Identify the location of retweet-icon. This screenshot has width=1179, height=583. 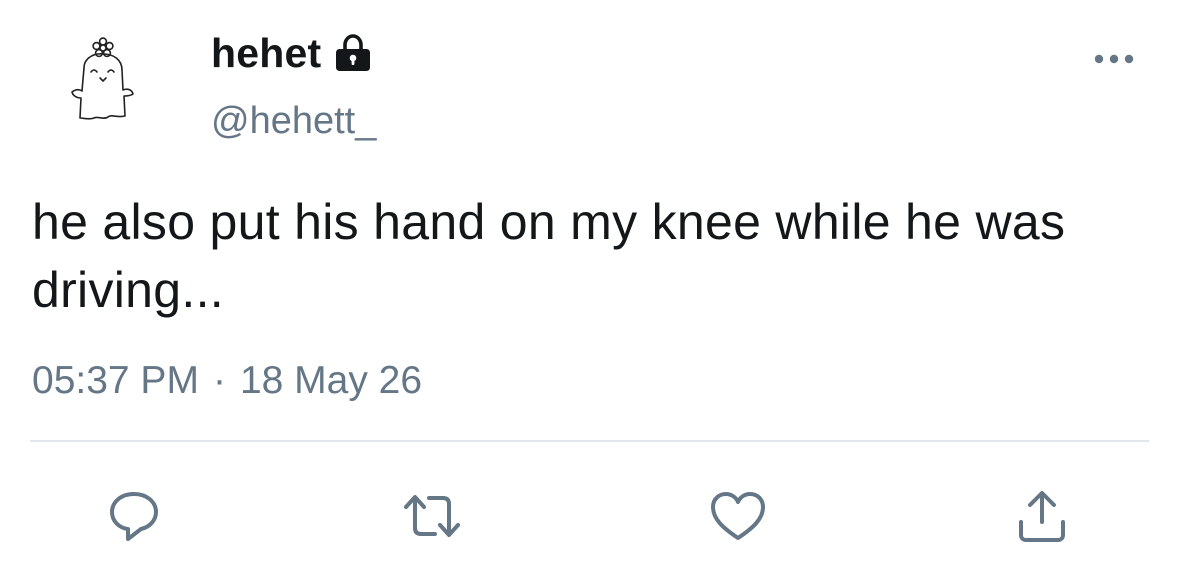
(432, 516).